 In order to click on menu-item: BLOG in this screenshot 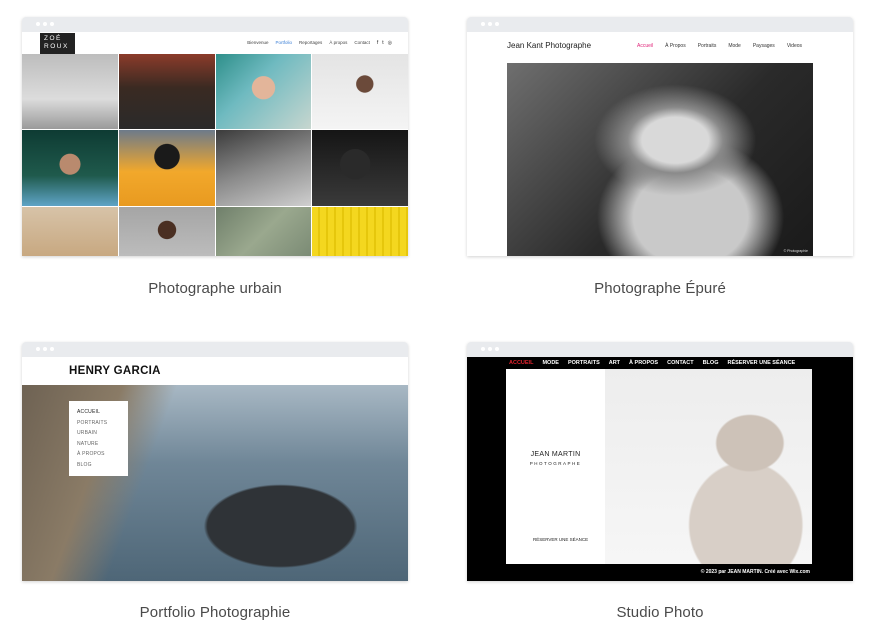, I will do `click(84, 464)`.